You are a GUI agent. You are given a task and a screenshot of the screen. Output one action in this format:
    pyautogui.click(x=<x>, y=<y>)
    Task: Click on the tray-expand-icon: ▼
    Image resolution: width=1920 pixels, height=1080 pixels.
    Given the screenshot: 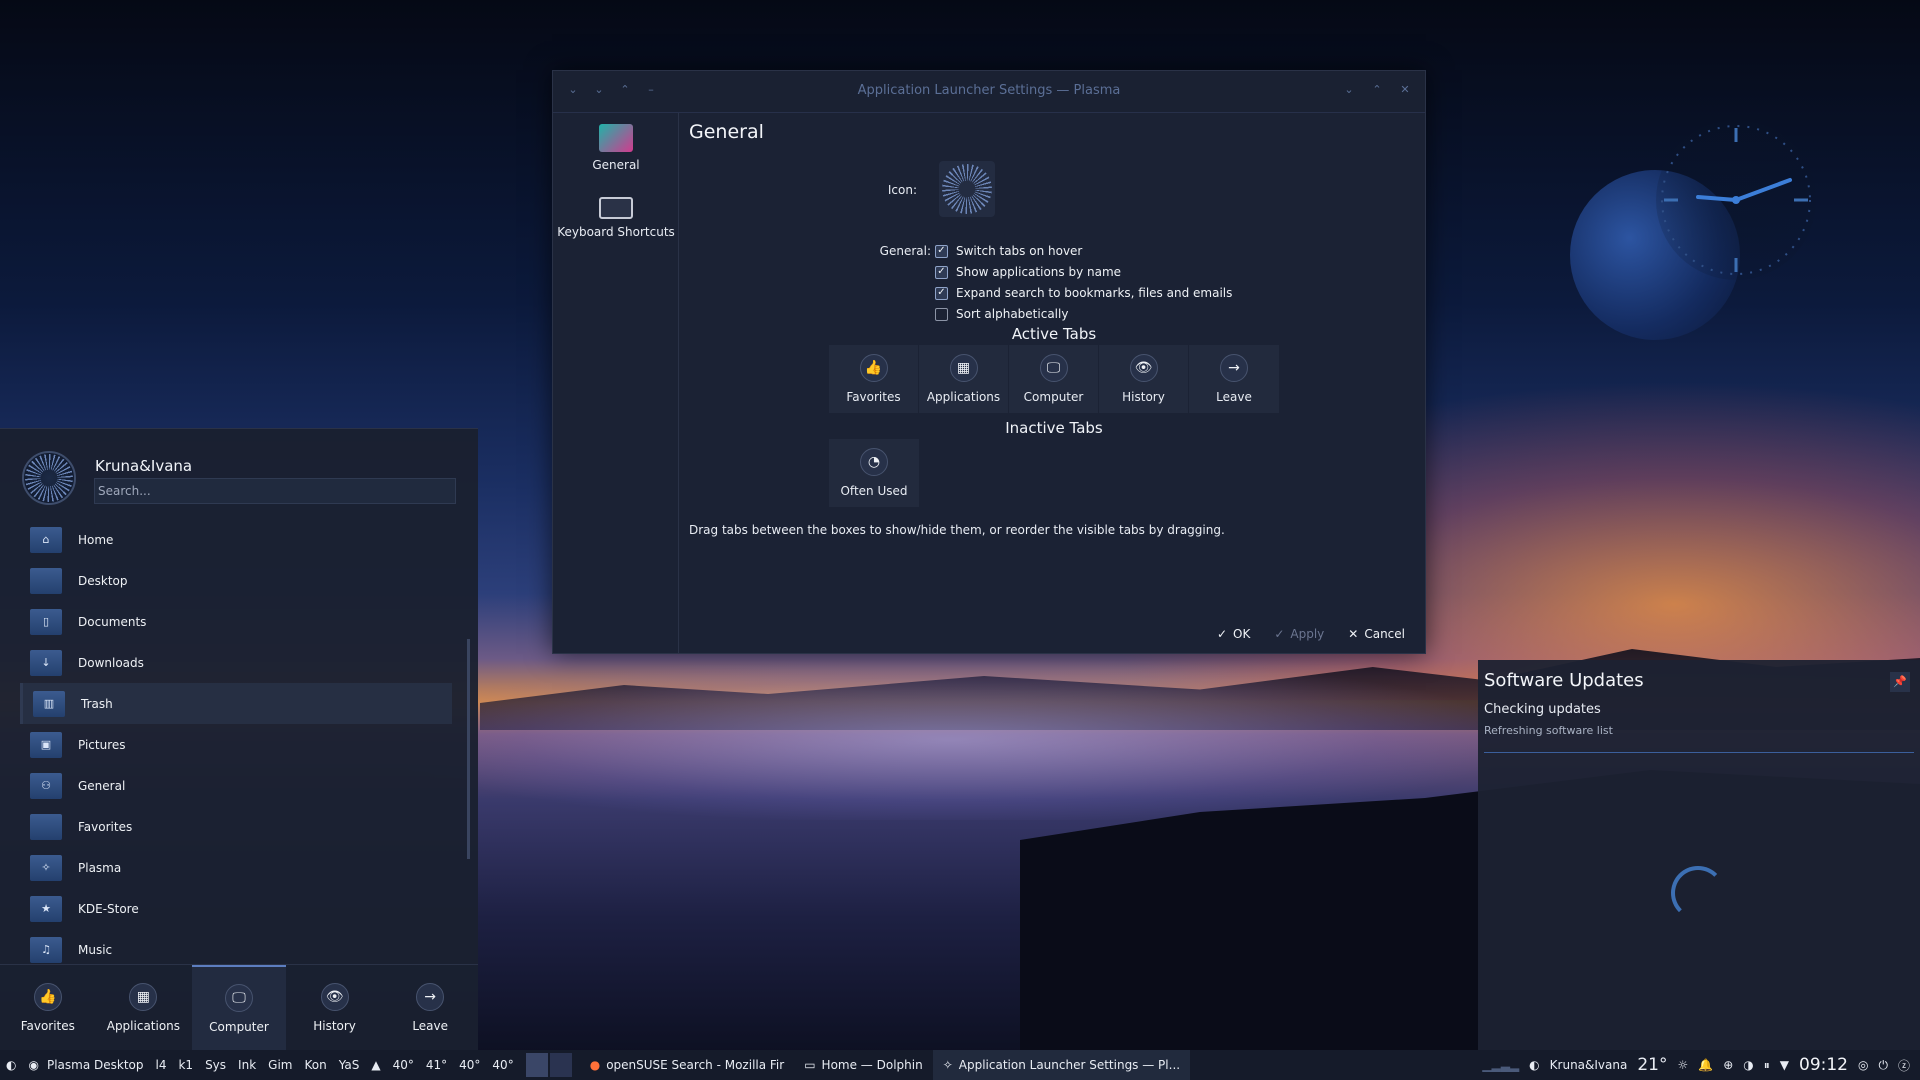 What is the action you would take?
    pyautogui.click(x=1784, y=1065)
    